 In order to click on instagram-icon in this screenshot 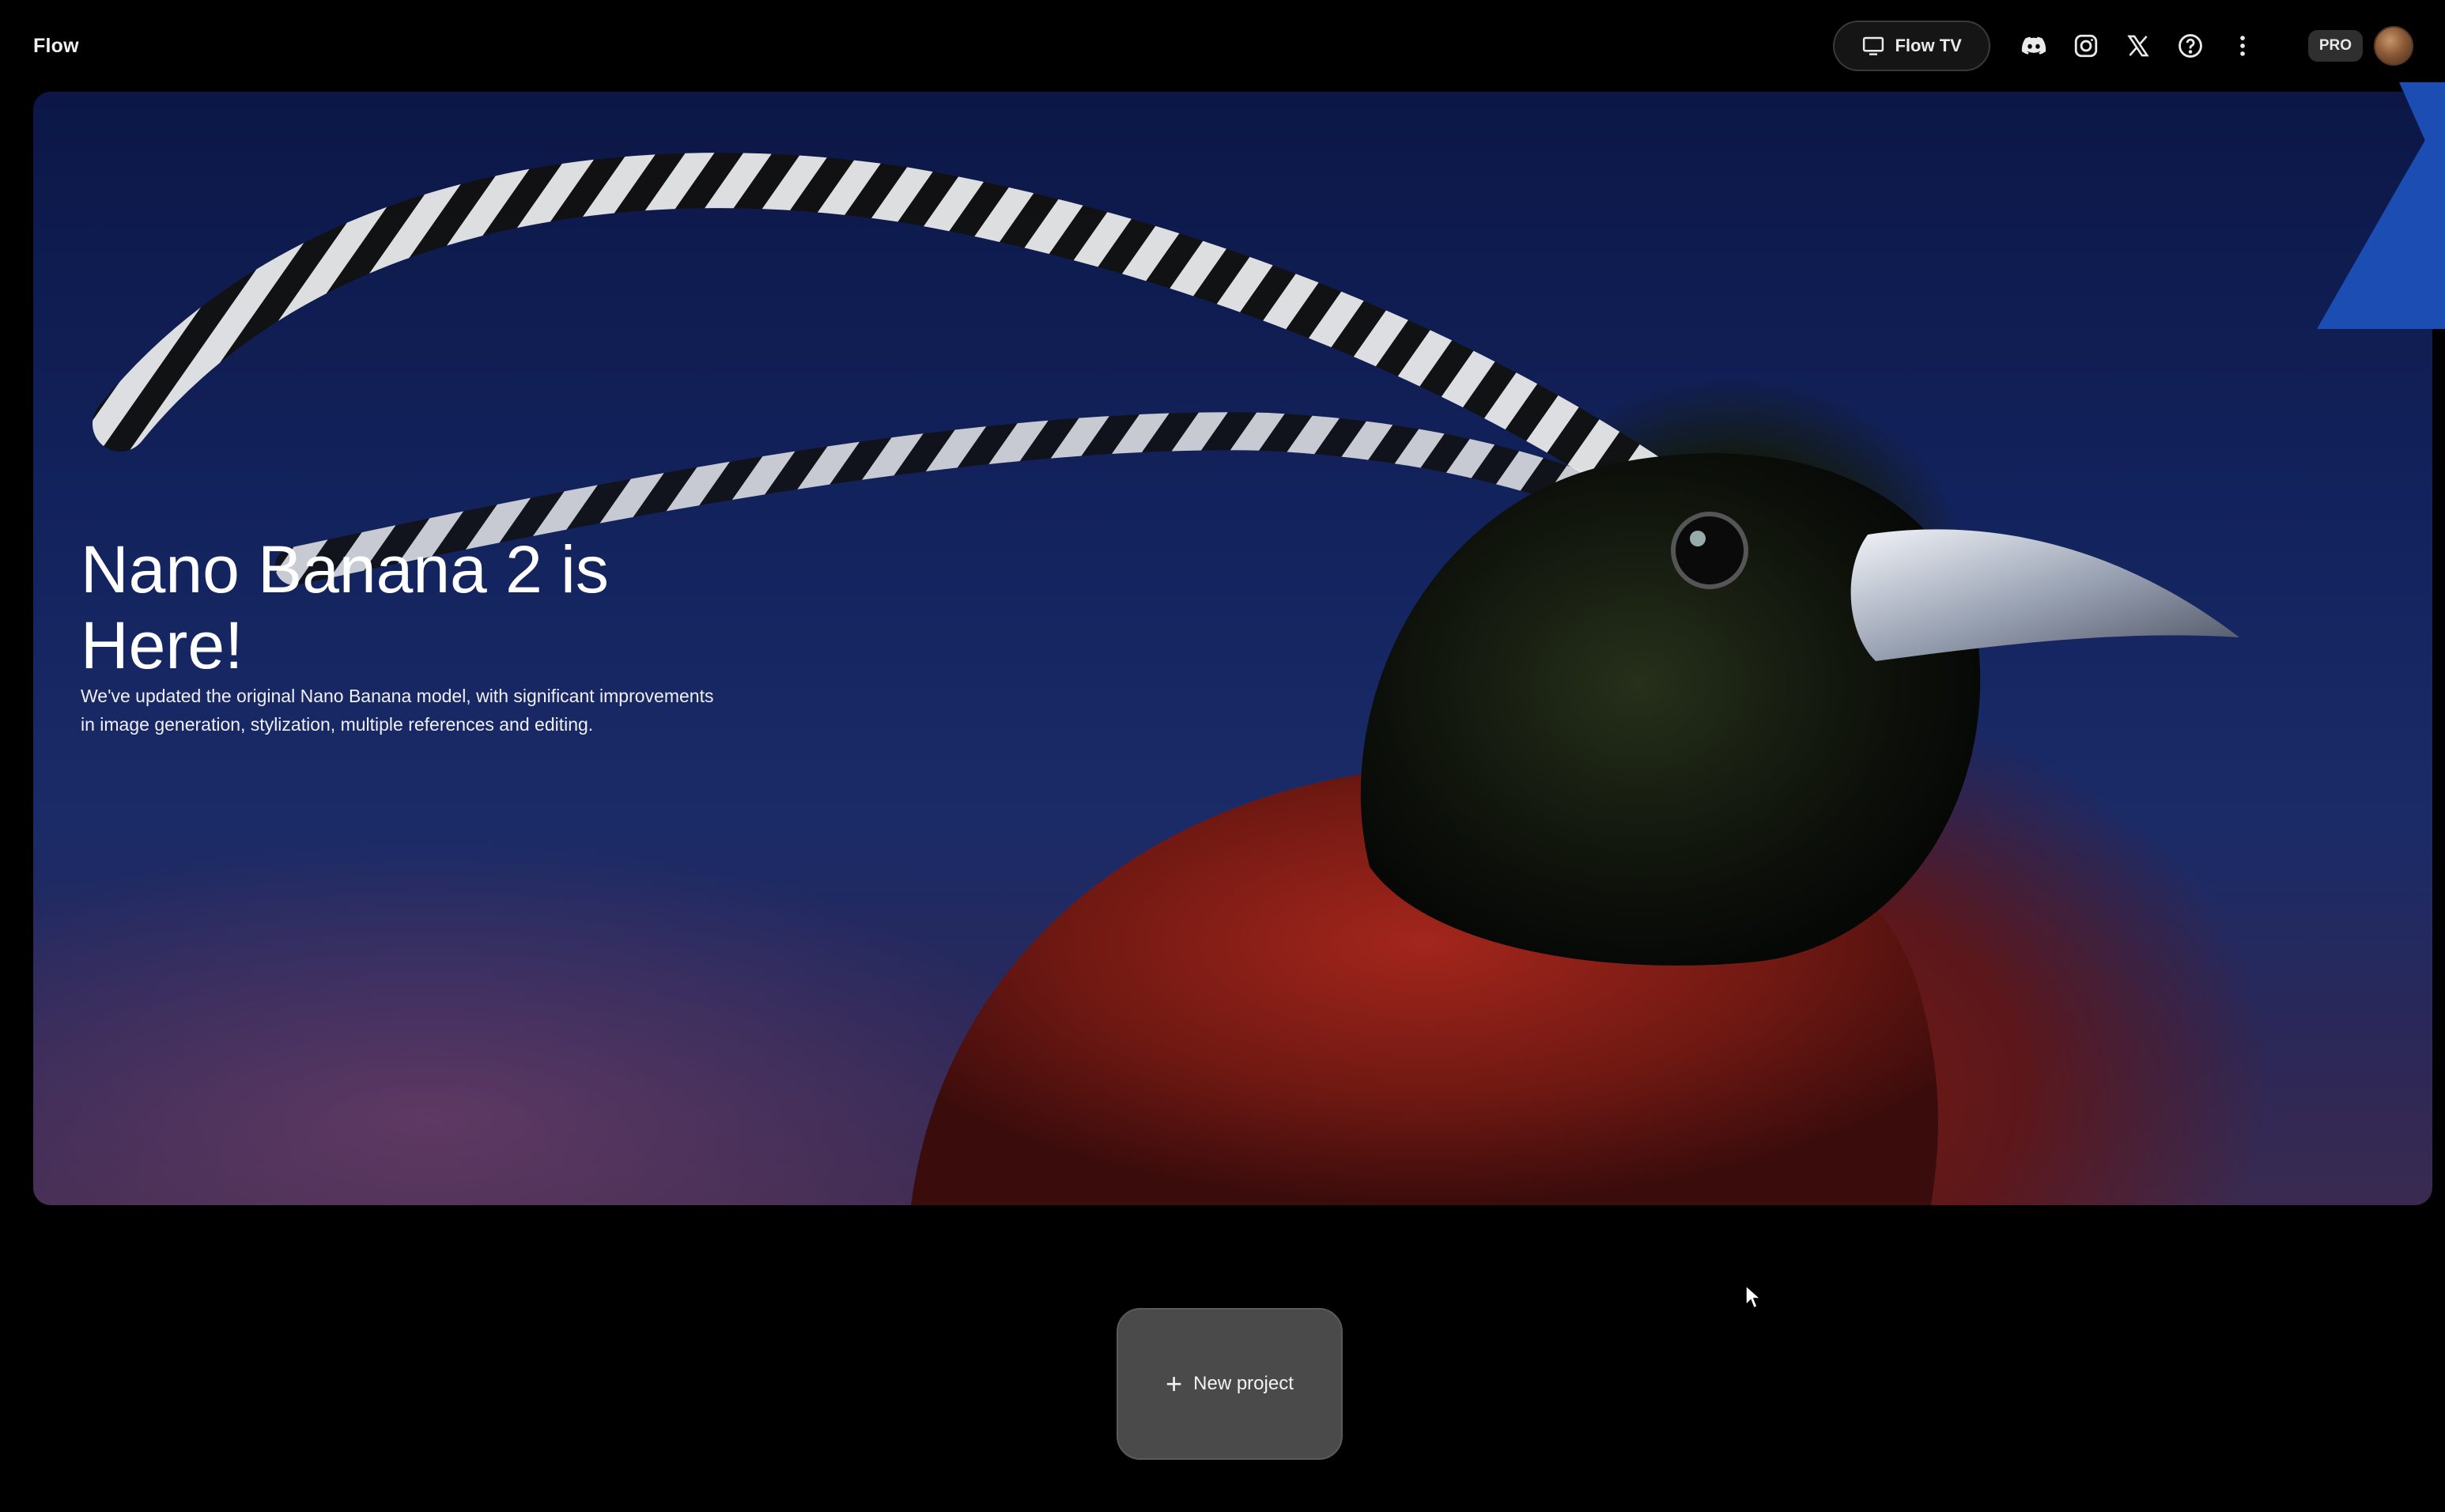, I will do `click(2086, 46)`.